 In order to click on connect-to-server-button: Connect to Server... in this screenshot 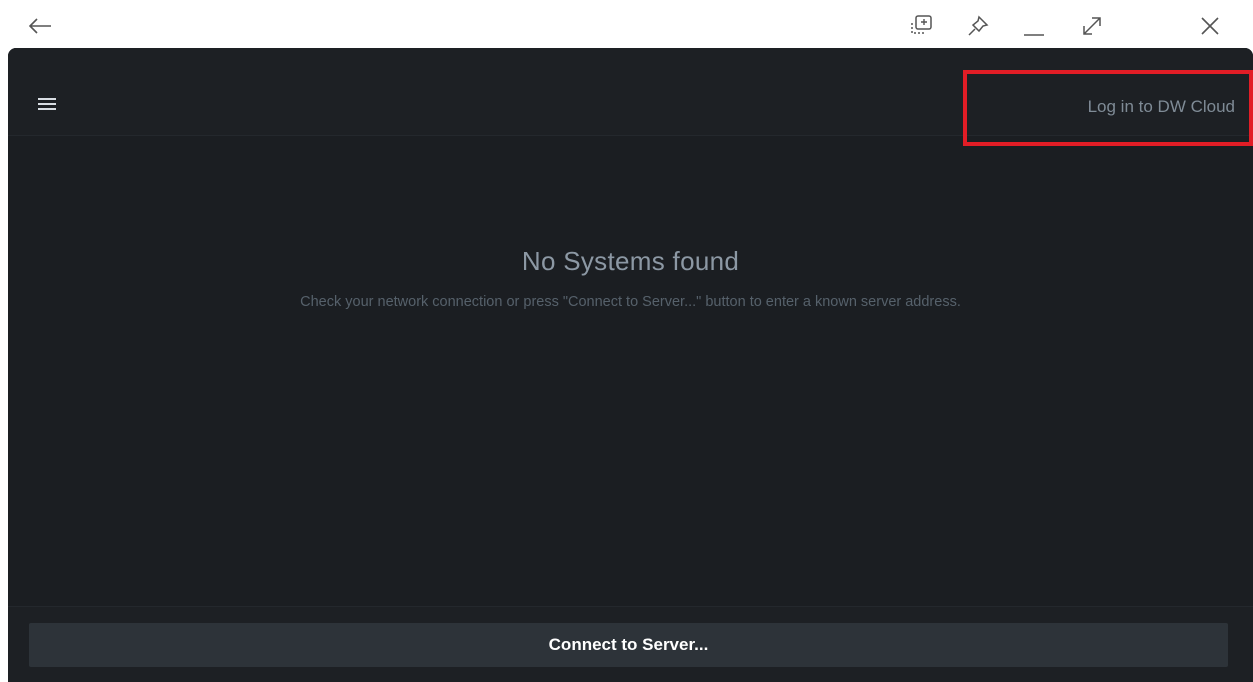, I will do `click(628, 645)`.